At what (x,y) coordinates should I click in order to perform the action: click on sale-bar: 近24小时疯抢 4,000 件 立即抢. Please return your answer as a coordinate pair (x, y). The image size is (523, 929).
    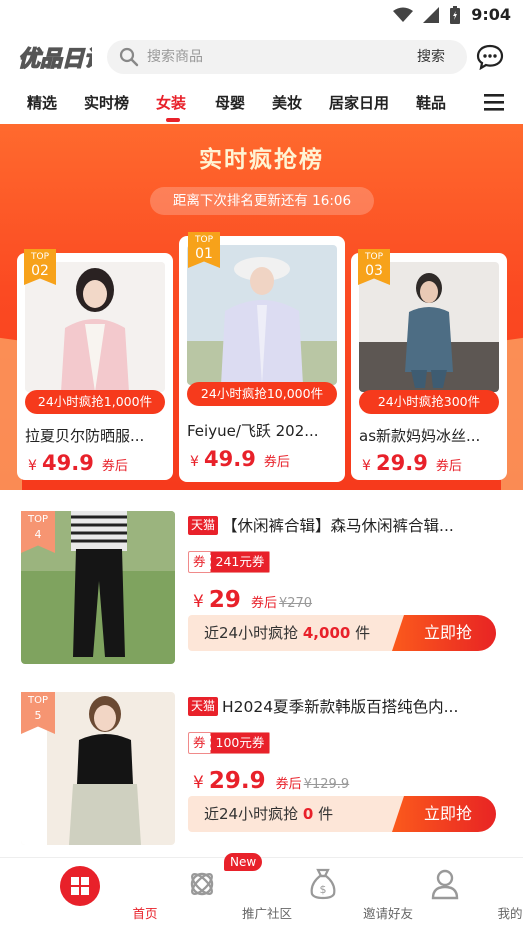
    Looking at the image, I should click on (342, 633).